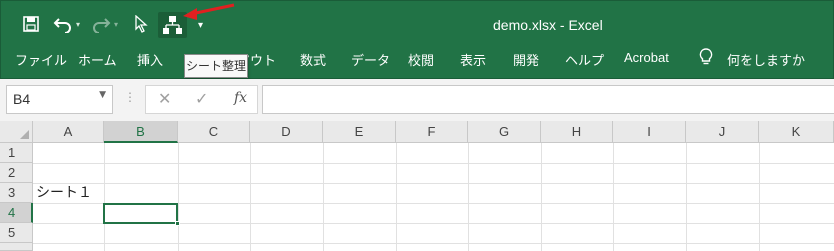  What do you see at coordinates (177, 223) in the screenshot?
I see `fill-handle` at bounding box center [177, 223].